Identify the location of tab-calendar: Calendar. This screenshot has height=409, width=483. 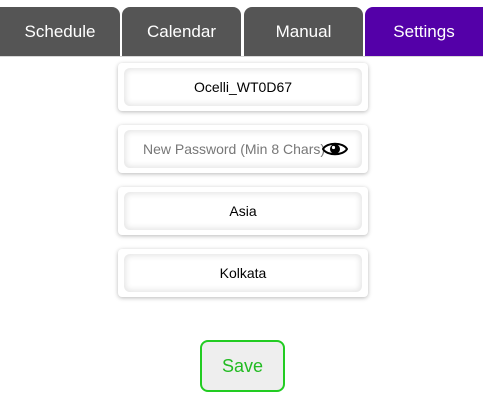
(181, 31).